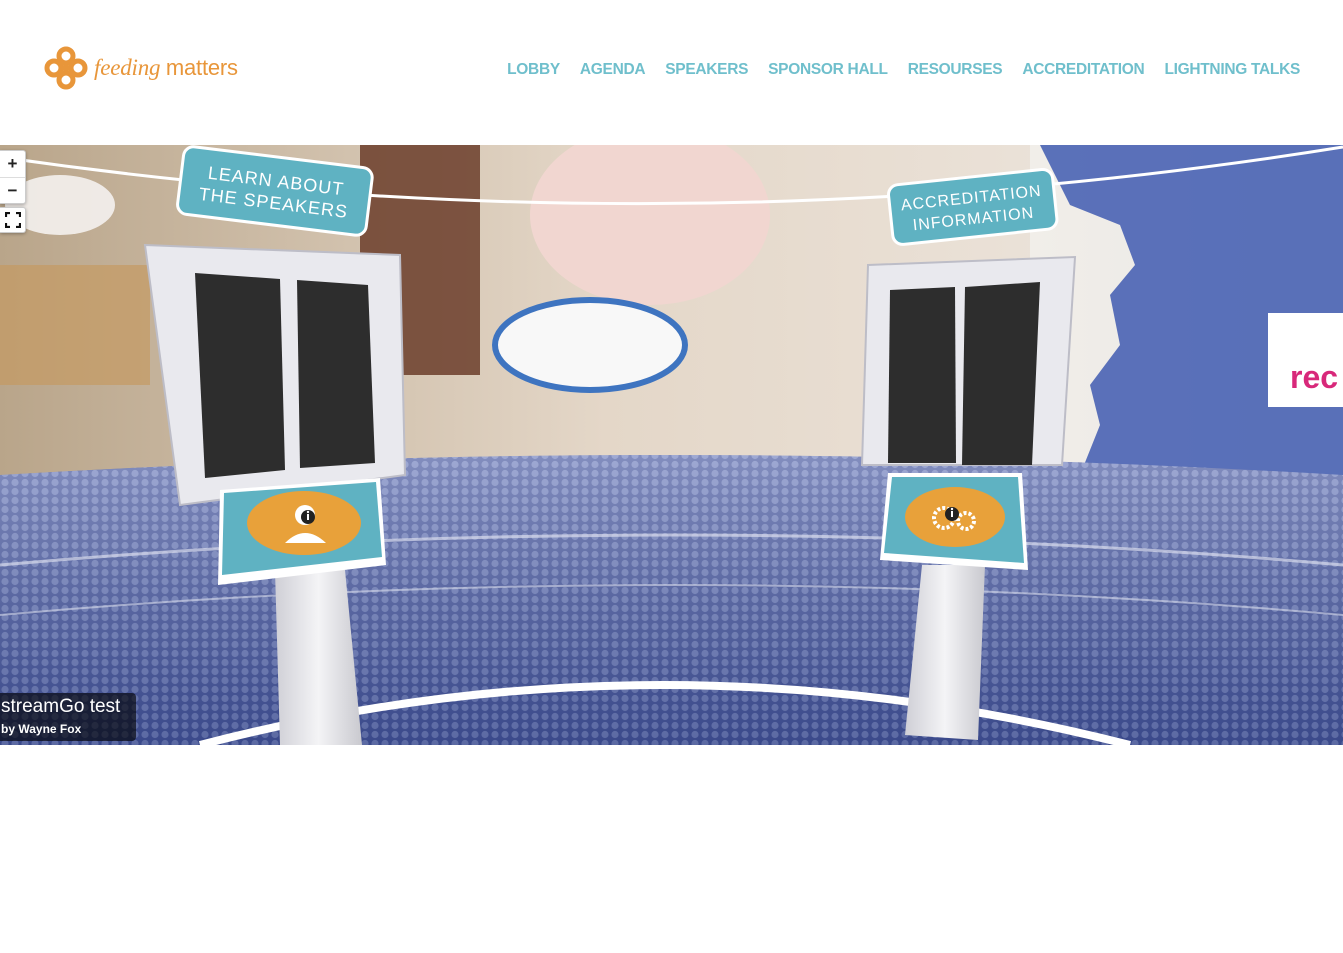 This screenshot has width=1343, height=953. Describe the element at coordinates (240, 375) in the screenshot. I see `left-door-panel-left` at that location.